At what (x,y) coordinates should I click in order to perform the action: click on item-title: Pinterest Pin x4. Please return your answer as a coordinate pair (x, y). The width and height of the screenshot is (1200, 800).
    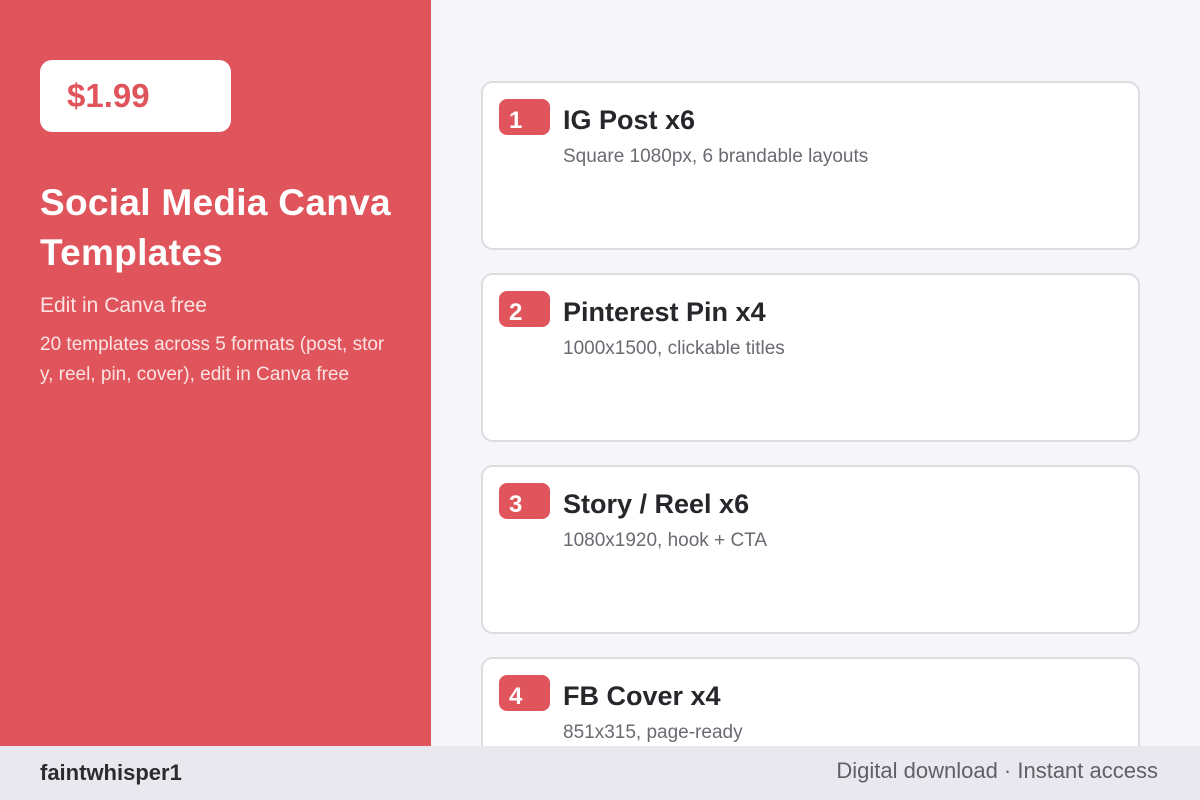
    Looking at the image, I should click on (664, 312).